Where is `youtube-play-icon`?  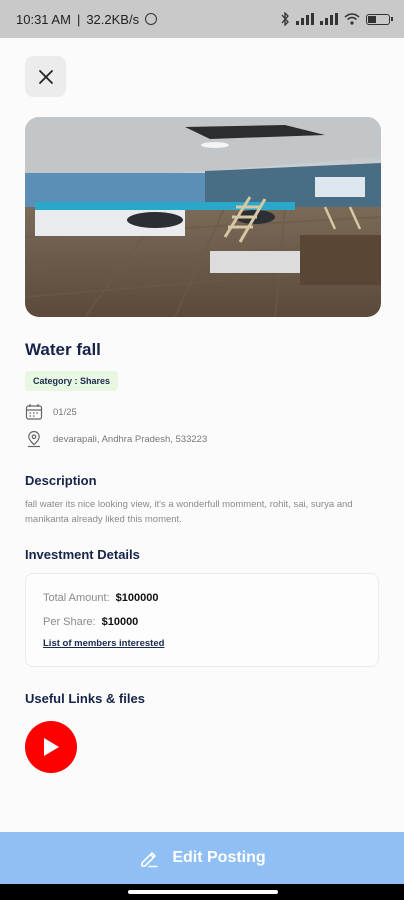 youtube-play-icon is located at coordinates (51, 747).